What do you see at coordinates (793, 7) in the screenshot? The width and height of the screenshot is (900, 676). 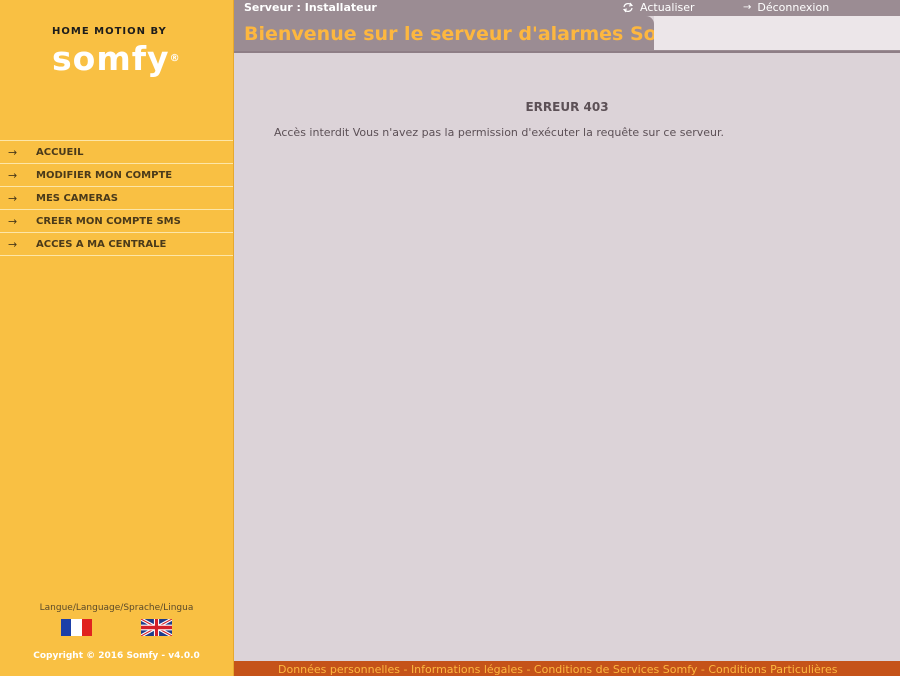 I see `logout-label: Déconnexion` at bounding box center [793, 7].